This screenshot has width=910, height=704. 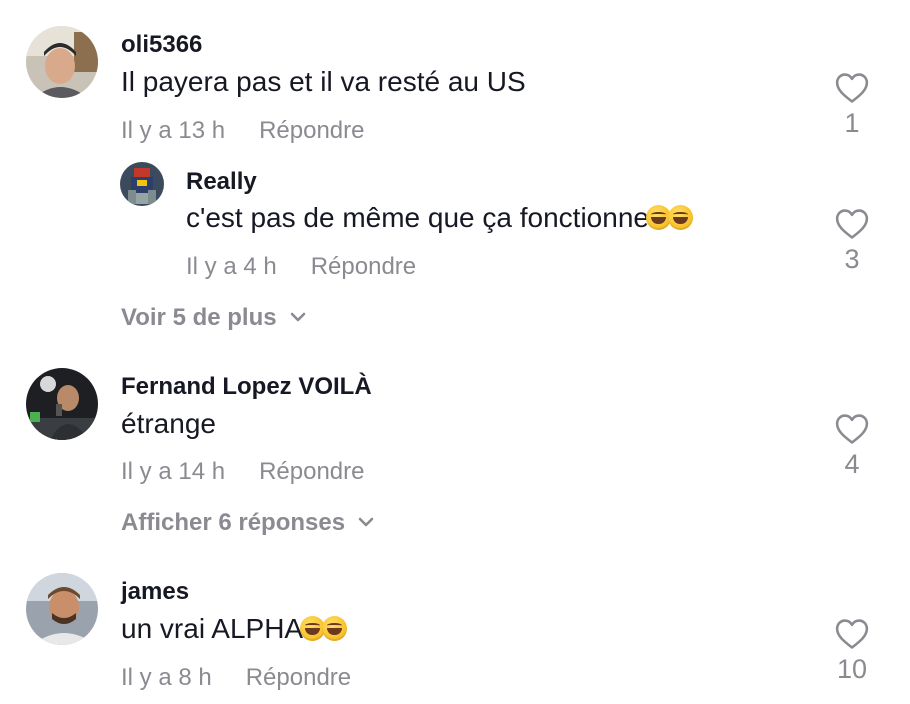 What do you see at coordinates (233, 522) in the screenshot?
I see `show-replies-label: Afficher 6 réponses` at bounding box center [233, 522].